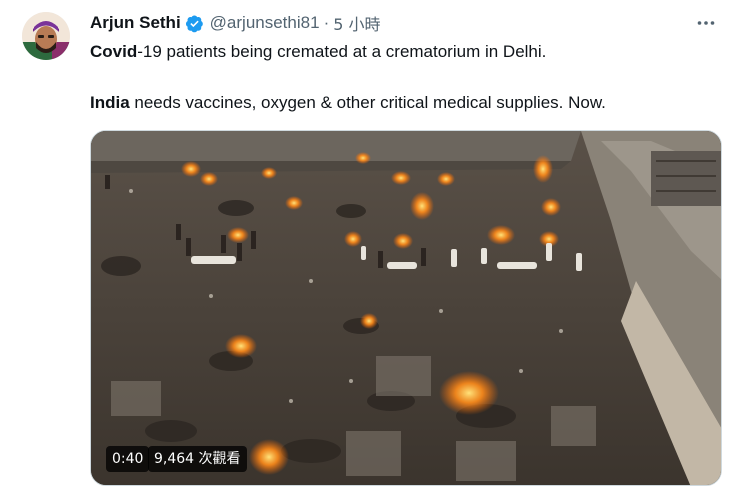 The image size is (731, 493). Describe the element at coordinates (114, 51) in the screenshot. I see `bold-word-covid: Covid` at that location.